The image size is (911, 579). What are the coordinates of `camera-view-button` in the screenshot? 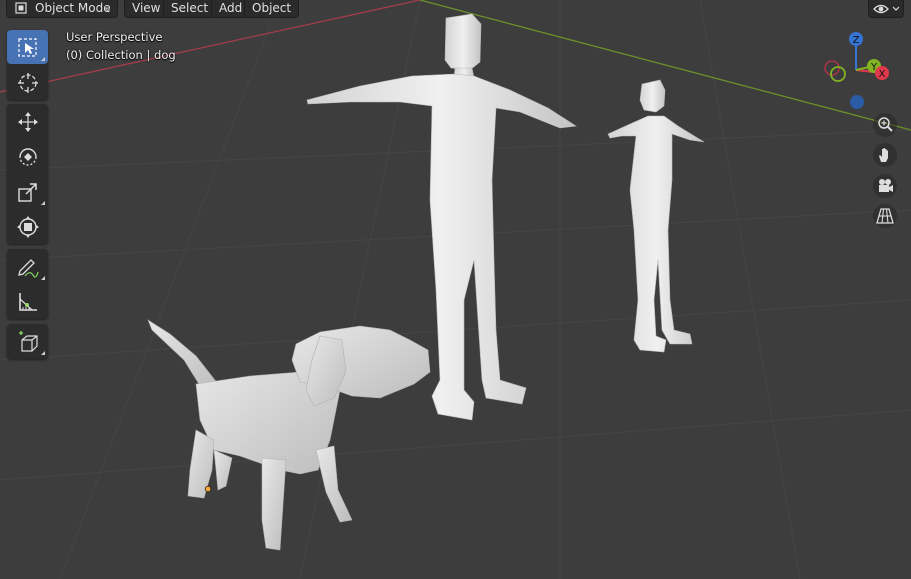 It's located at (885, 186).